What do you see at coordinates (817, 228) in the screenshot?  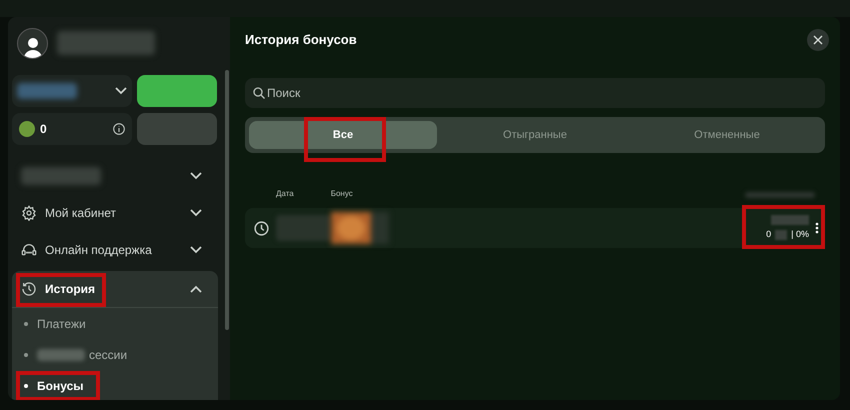 I see `more-icon` at bounding box center [817, 228].